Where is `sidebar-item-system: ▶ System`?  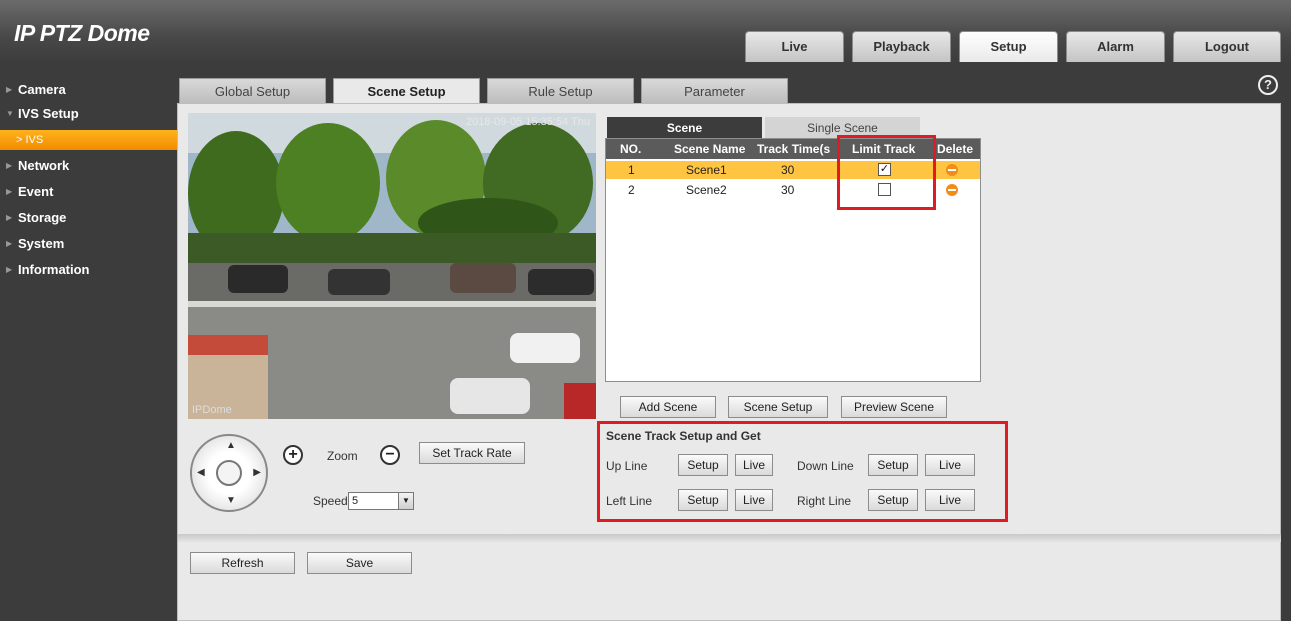 sidebar-item-system: ▶ System is located at coordinates (89, 244).